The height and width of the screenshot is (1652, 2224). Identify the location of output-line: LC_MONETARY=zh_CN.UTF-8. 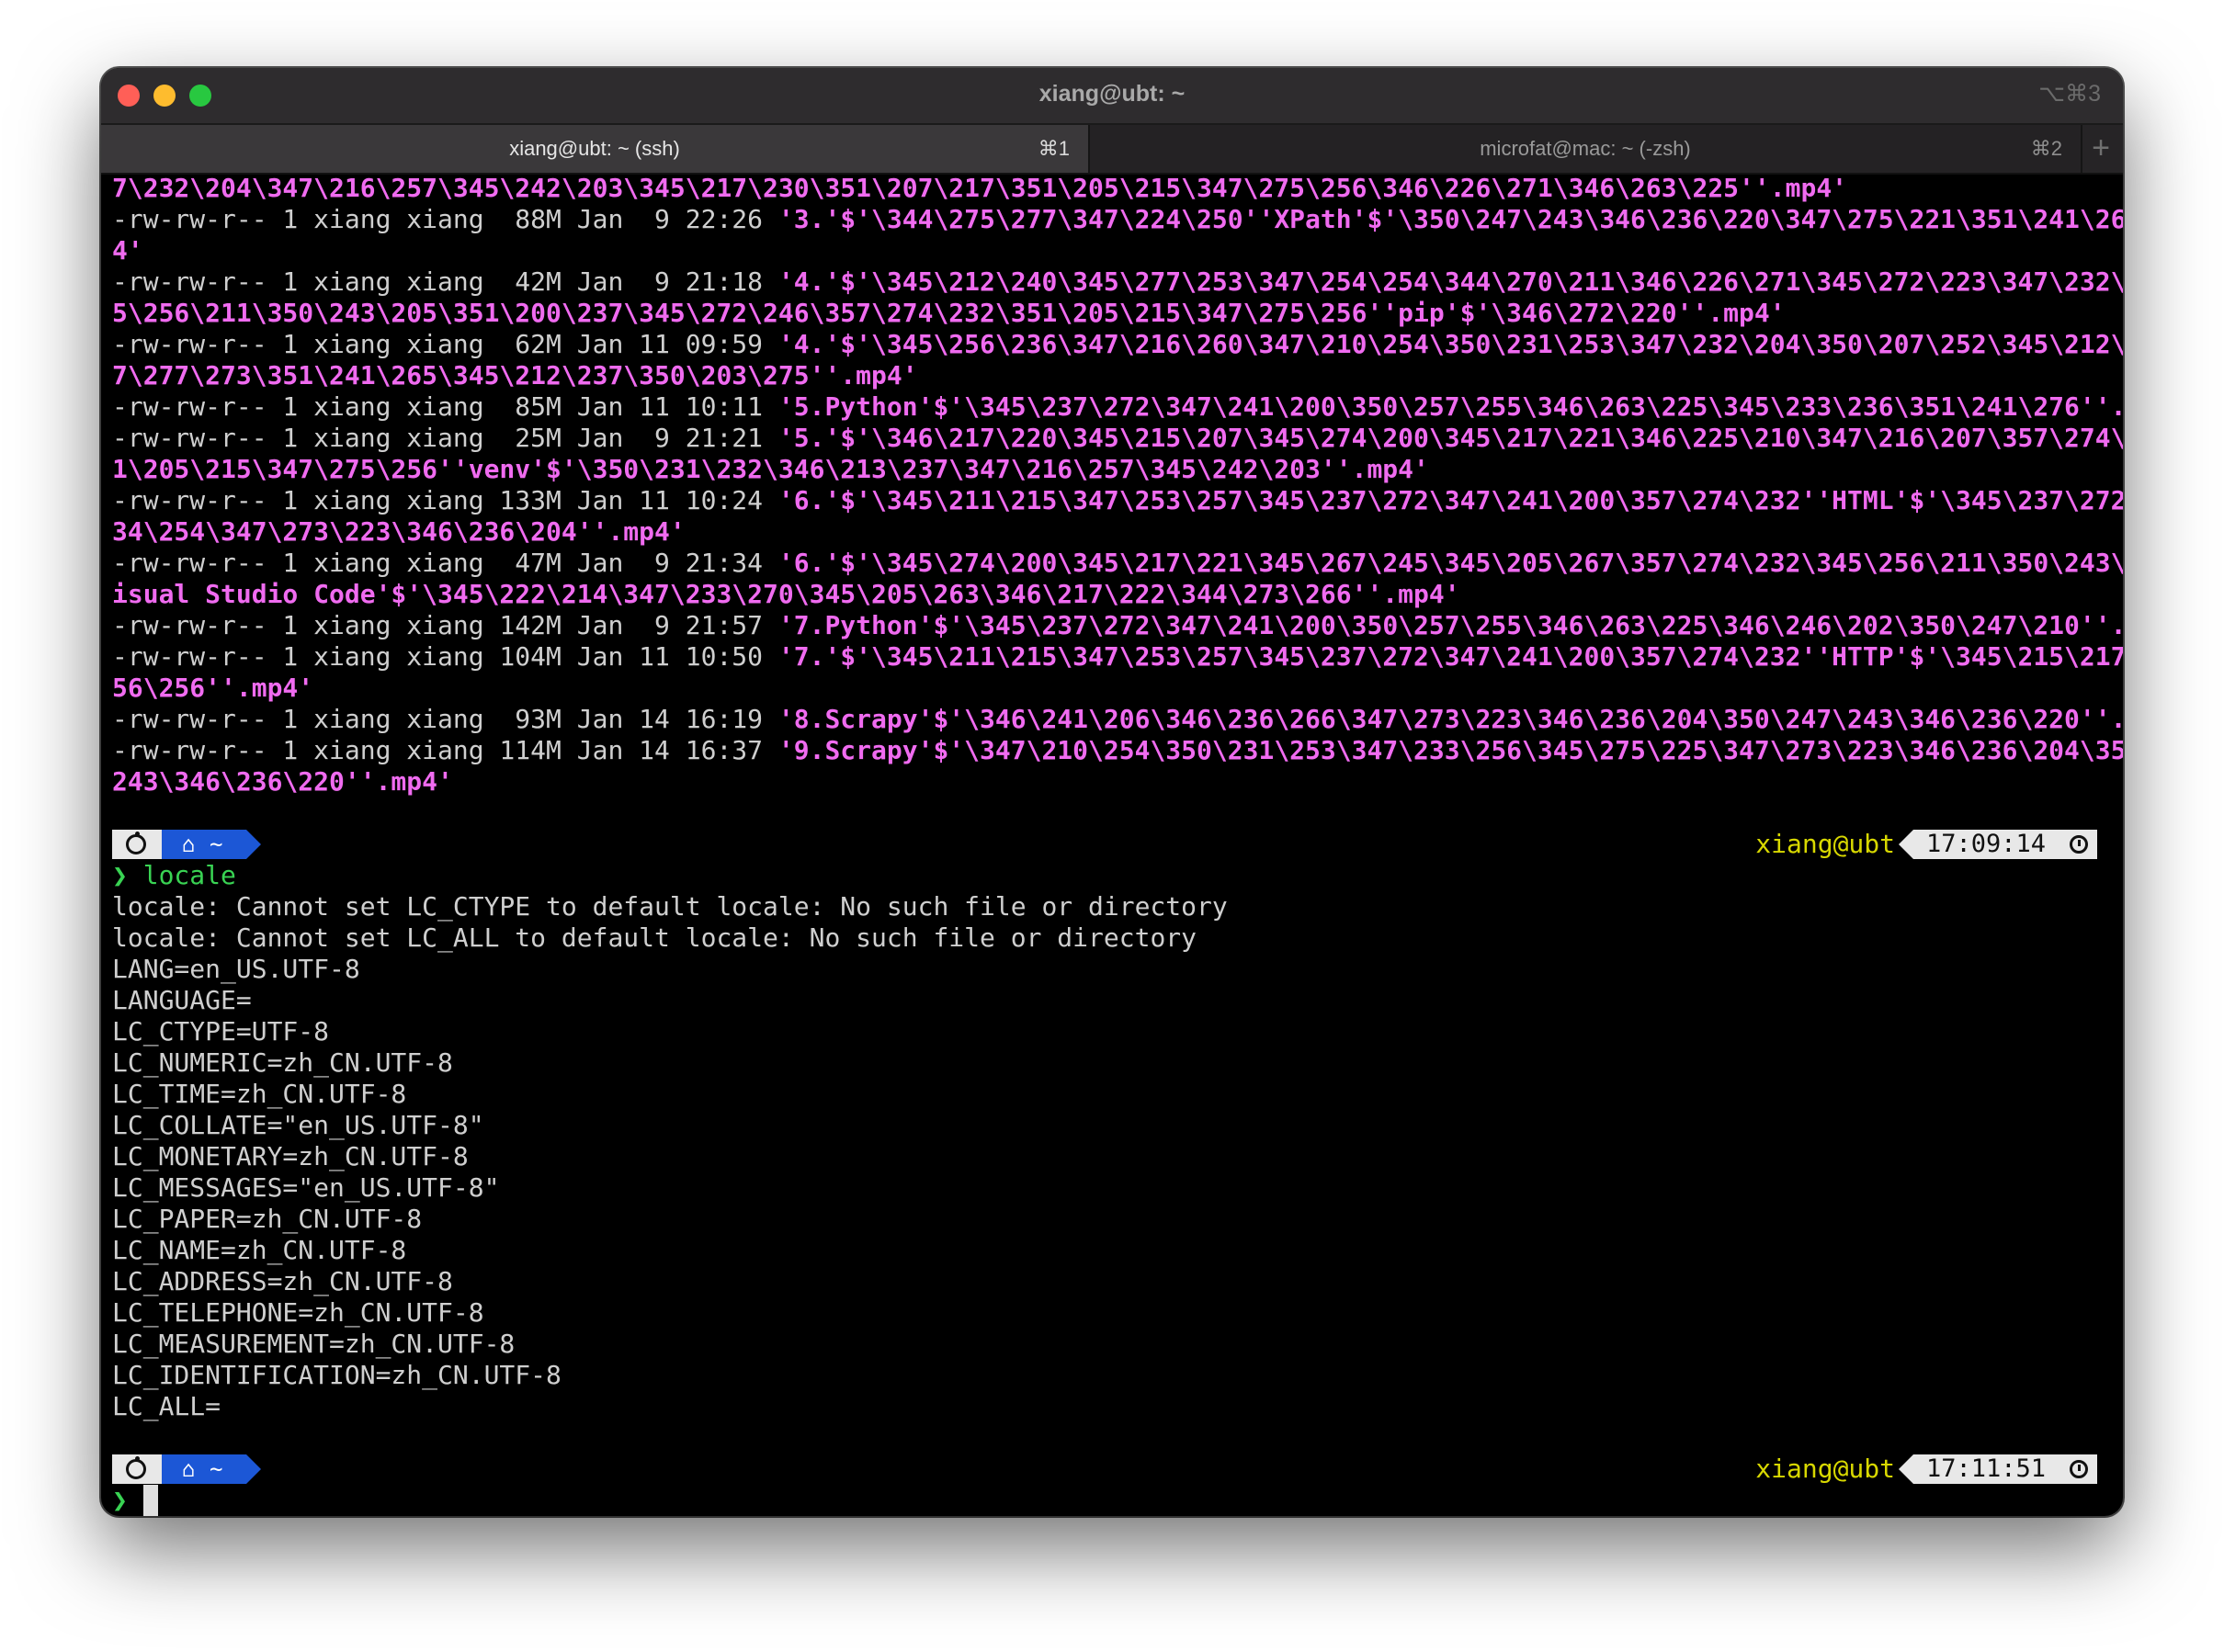
(290, 1156).